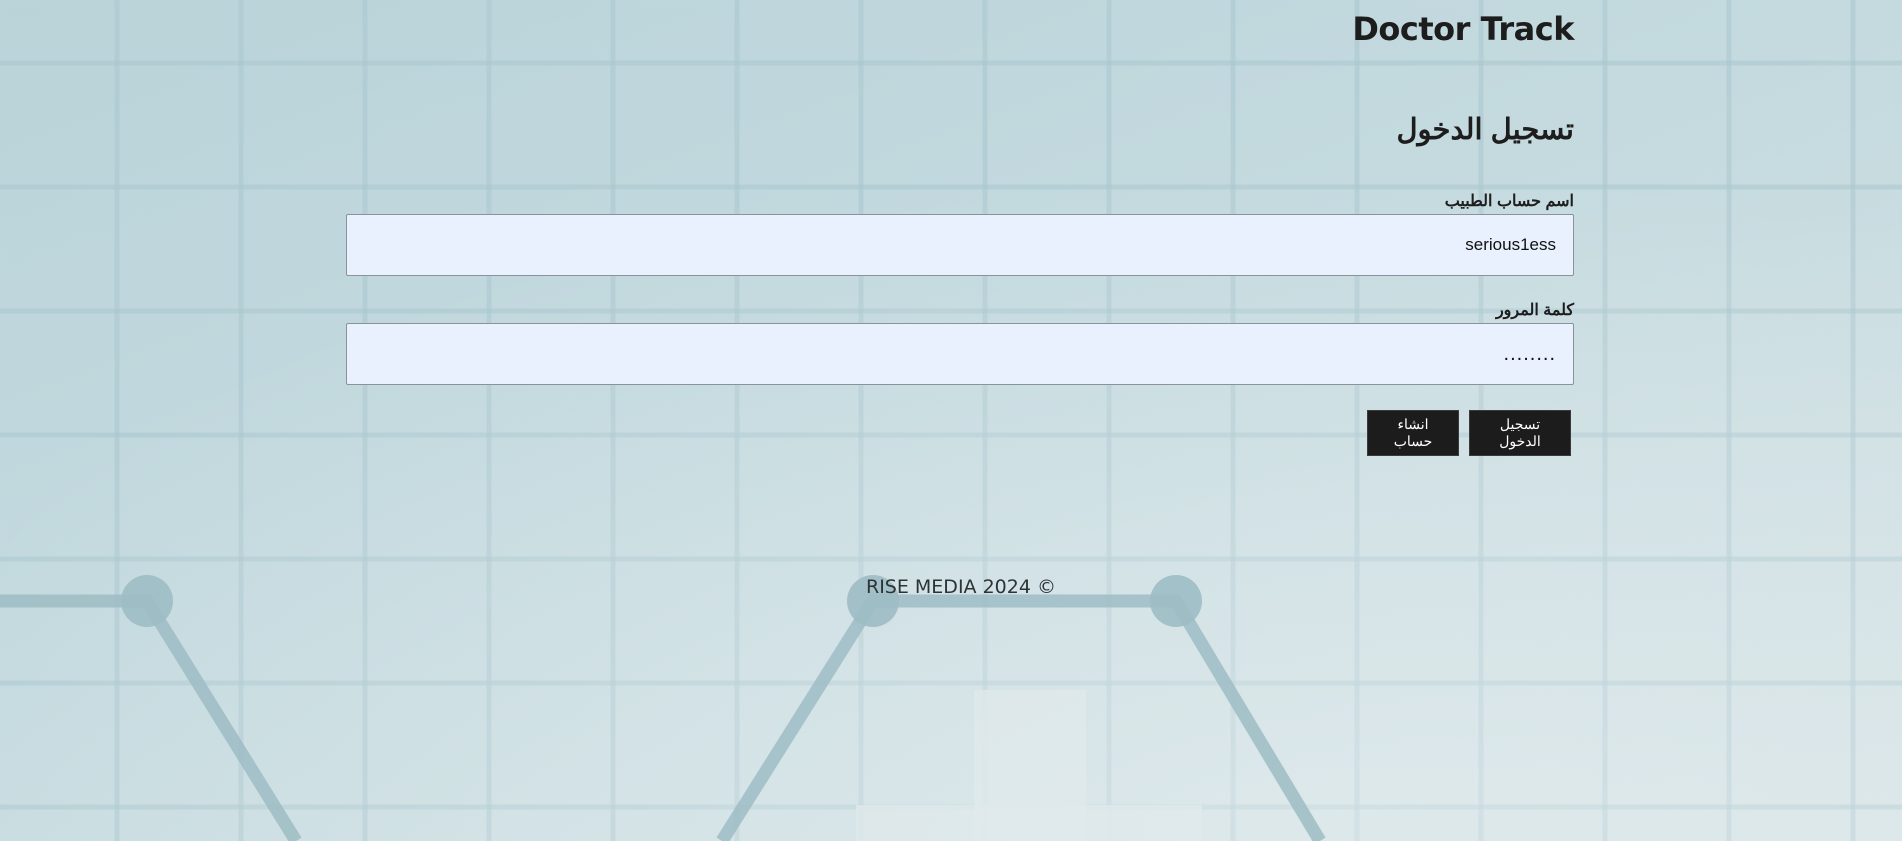  What do you see at coordinates (1520, 433) in the screenshot?
I see `login-button: تسجيل الدخول` at bounding box center [1520, 433].